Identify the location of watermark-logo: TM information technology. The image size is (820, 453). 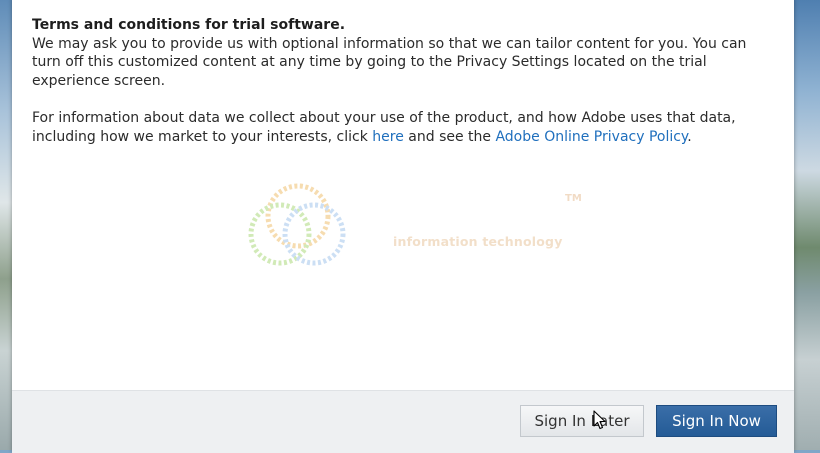
(422, 226).